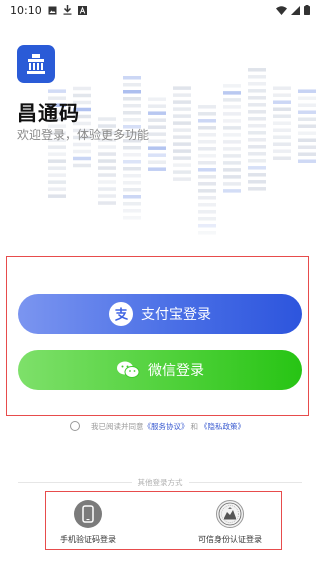 This screenshot has height=568, width=320. What do you see at coordinates (160, 10) in the screenshot?
I see `status-bar: 10:10` at bounding box center [160, 10].